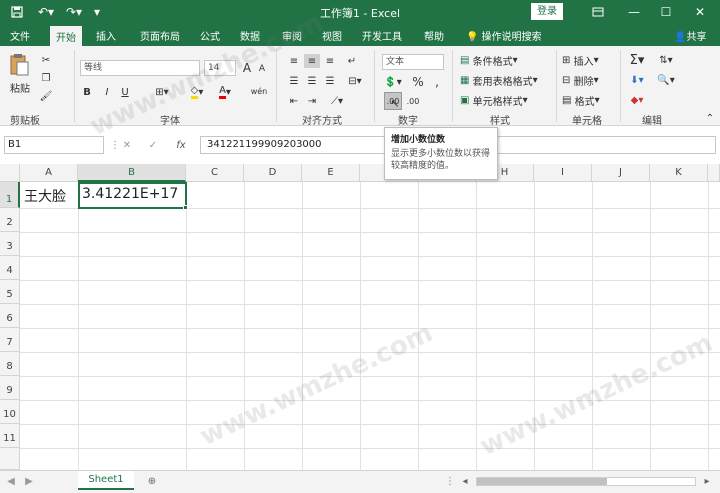  What do you see at coordinates (621, 173) in the screenshot?
I see `column-header: J` at bounding box center [621, 173].